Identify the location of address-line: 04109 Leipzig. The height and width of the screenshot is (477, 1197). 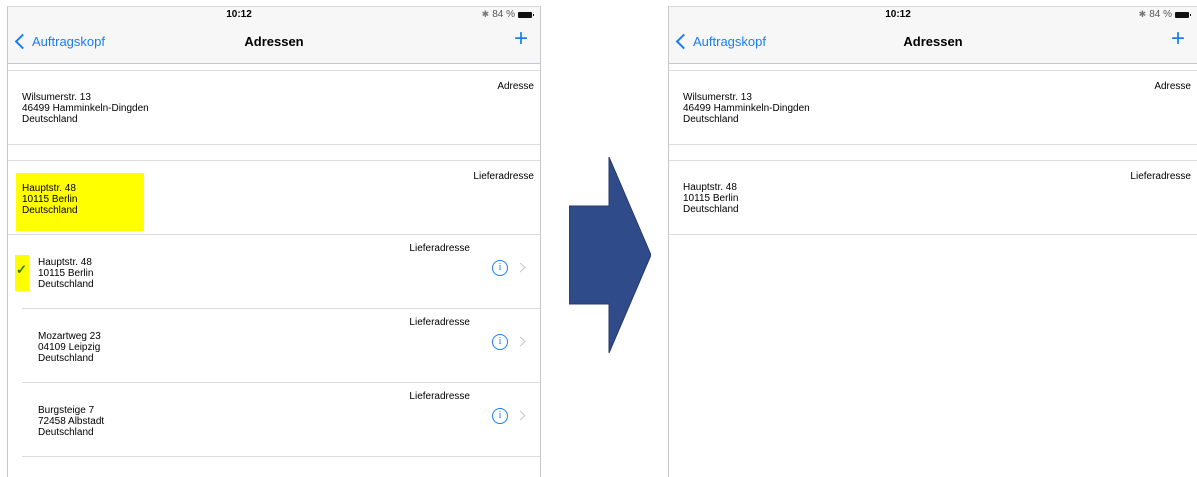
(69, 347).